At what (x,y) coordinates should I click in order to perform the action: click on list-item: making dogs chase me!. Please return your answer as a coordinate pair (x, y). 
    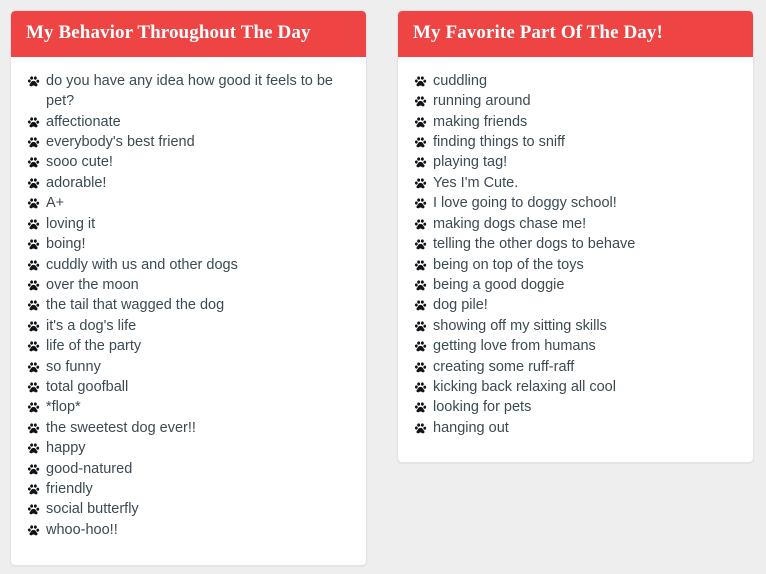
    Looking at the image, I should click on (575, 224).